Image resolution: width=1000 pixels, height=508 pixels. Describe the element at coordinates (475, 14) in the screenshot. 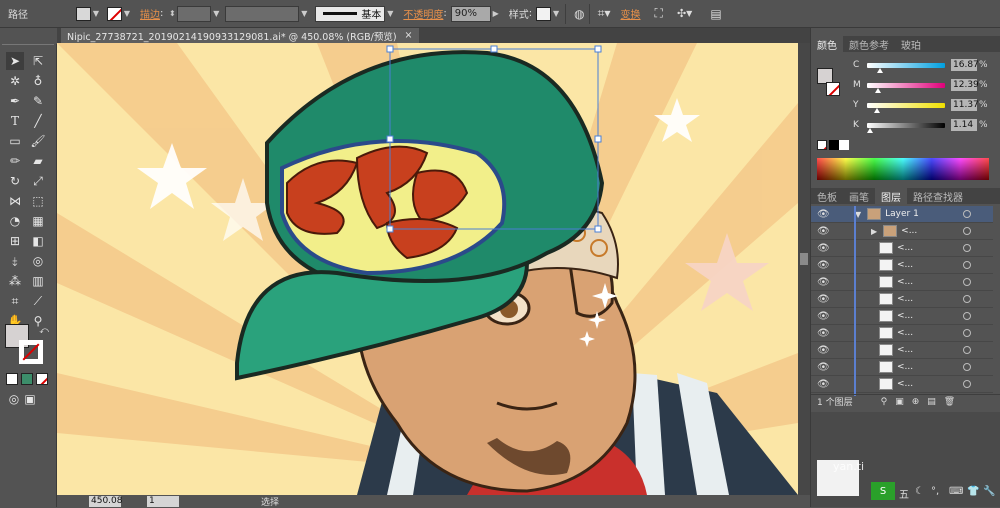

I see `opacity-dropdown: 90% ▶` at that location.